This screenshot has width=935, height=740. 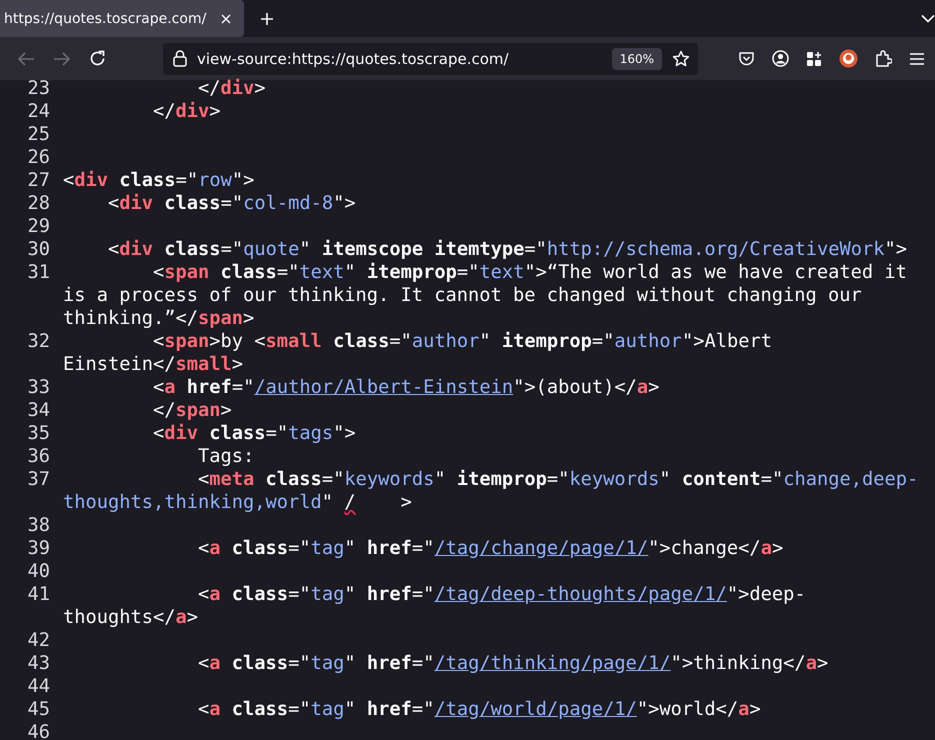 I want to click on chevron-down-icon, so click(x=928, y=18).